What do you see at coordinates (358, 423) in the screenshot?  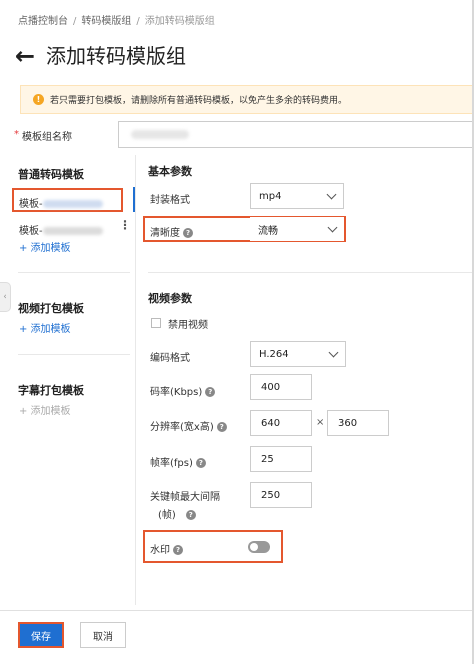 I see `height-input: 360` at bounding box center [358, 423].